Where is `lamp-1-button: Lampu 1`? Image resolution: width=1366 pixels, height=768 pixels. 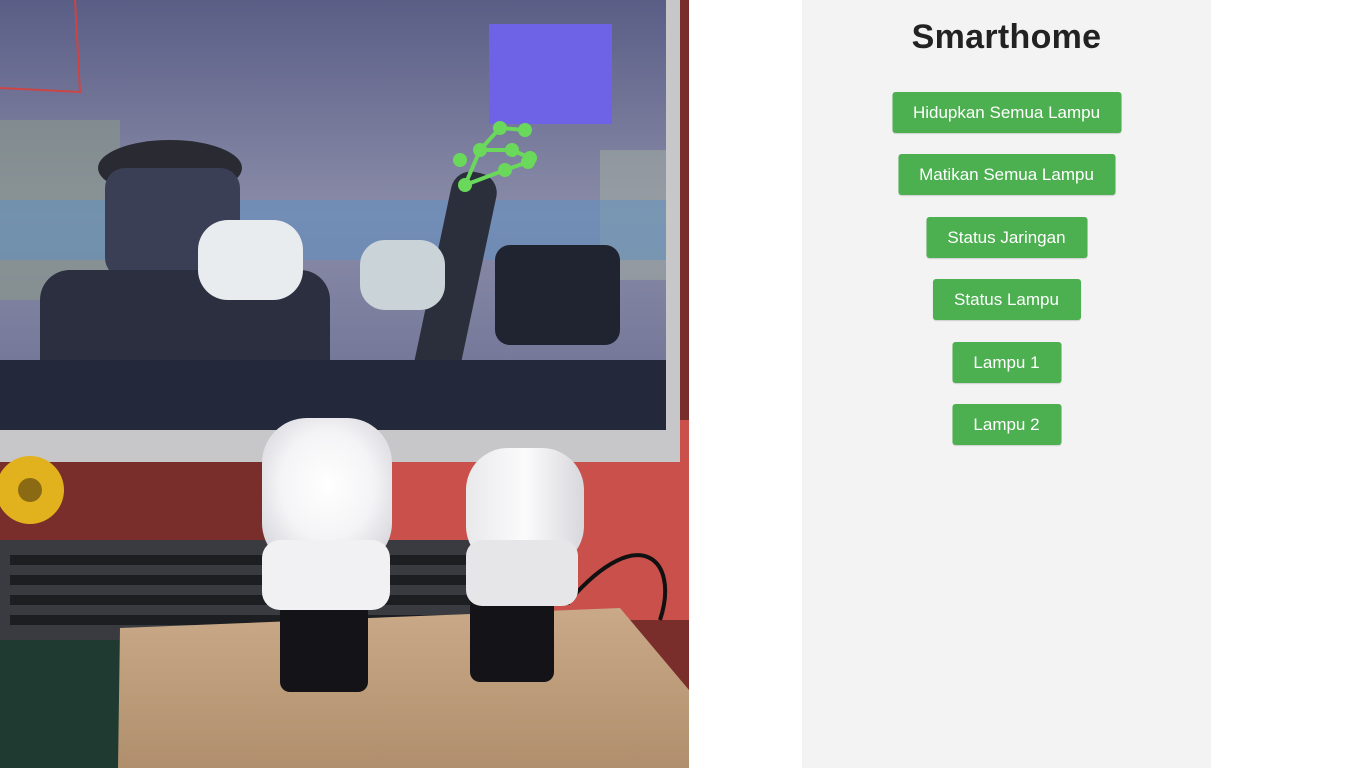
lamp-1-button: Lampu 1 is located at coordinates (1006, 362).